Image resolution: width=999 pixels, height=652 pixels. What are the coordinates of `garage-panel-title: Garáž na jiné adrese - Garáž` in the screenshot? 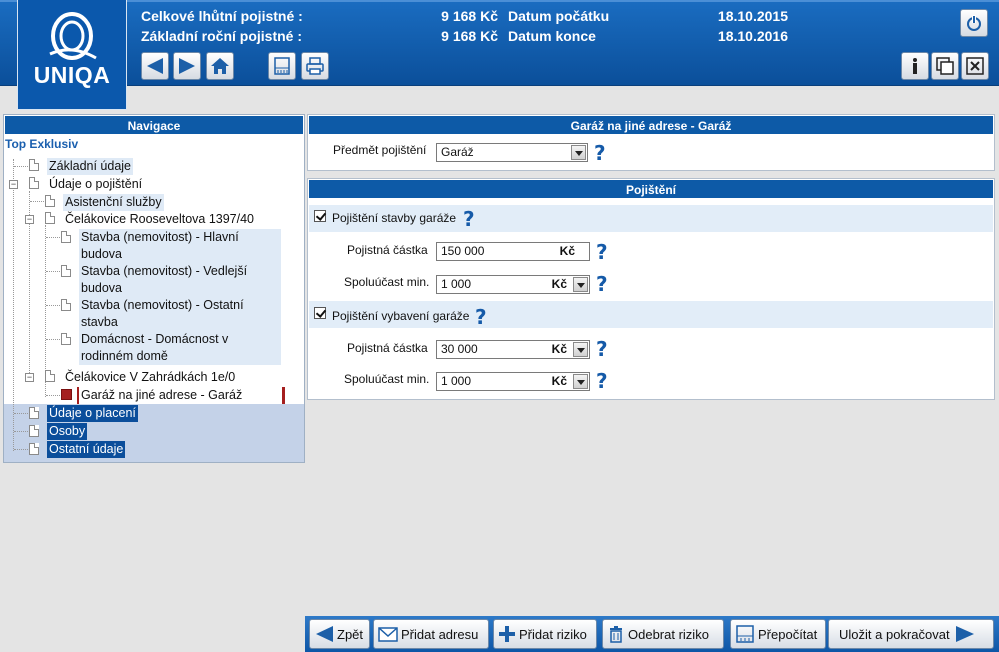 It's located at (651, 125).